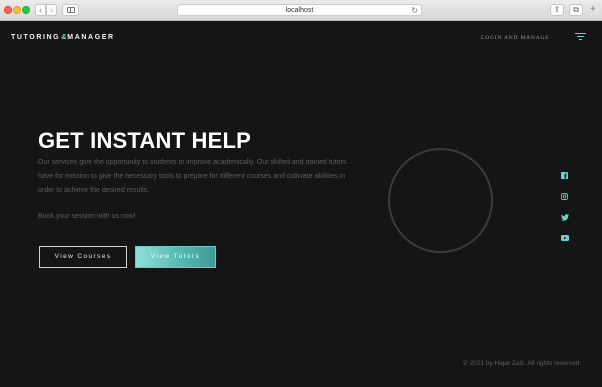  I want to click on share-icon: ⇪, so click(557, 9).